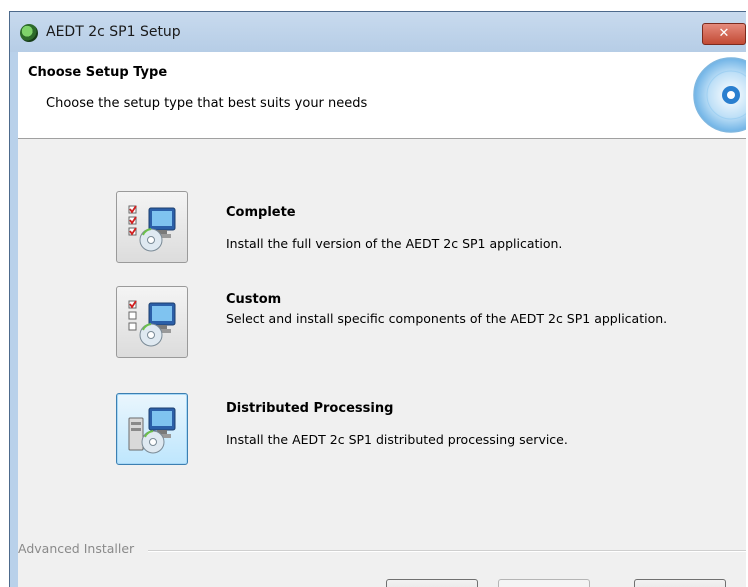  Describe the element at coordinates (680, 583) in the screenshot. I see `cancel-button: Cancel` at that location.